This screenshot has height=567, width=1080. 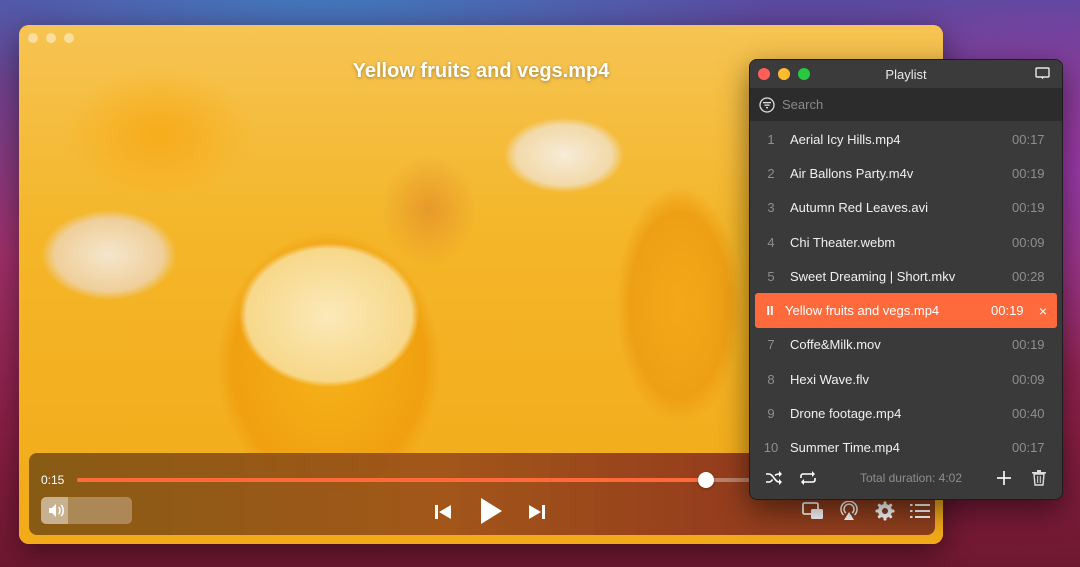 I want to click on item-number: 5, so click(x=771, y=276).